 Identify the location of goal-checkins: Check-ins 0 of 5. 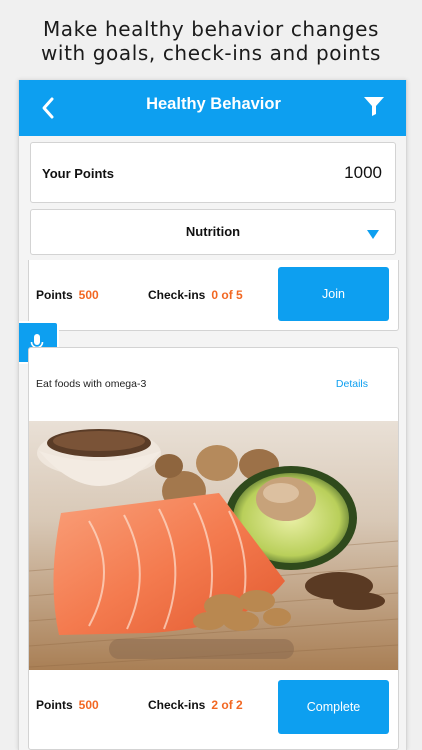
(195, 295).